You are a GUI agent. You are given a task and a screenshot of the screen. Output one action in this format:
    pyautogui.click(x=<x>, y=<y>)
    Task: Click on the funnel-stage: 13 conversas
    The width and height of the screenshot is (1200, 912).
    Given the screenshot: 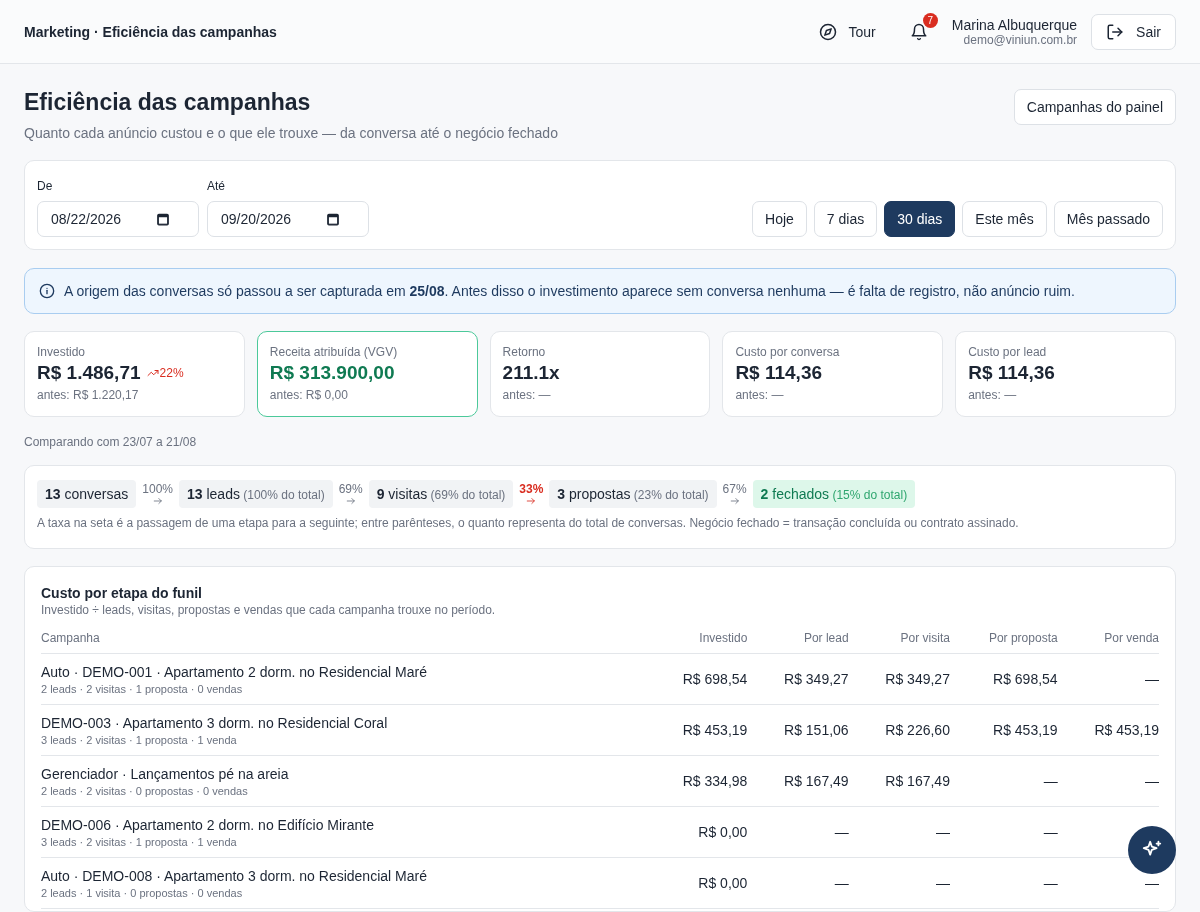 What is the action you would take?
    pyautogui.click(x=87, y=494)
    